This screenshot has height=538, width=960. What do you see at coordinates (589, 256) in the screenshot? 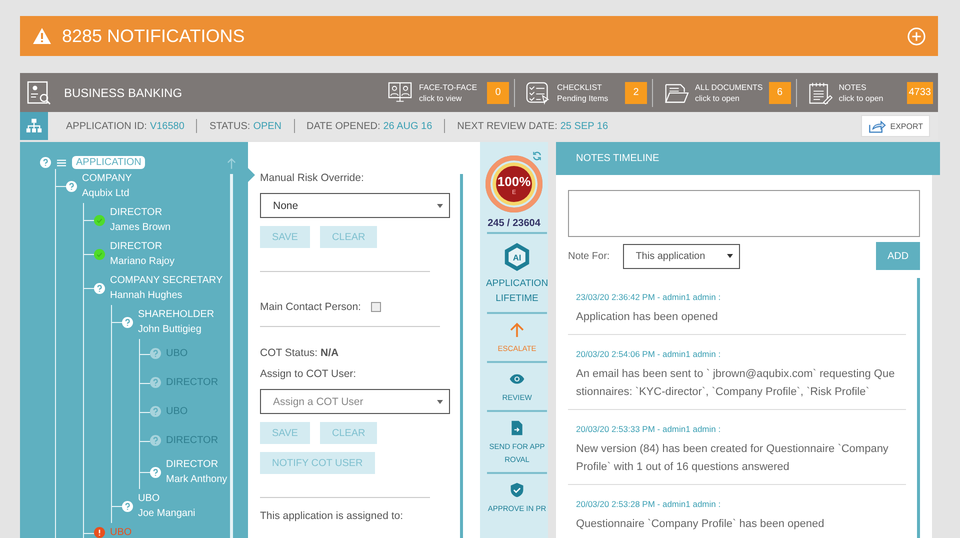
I see `field-label: Note For:` at bounding box center [589, 256].